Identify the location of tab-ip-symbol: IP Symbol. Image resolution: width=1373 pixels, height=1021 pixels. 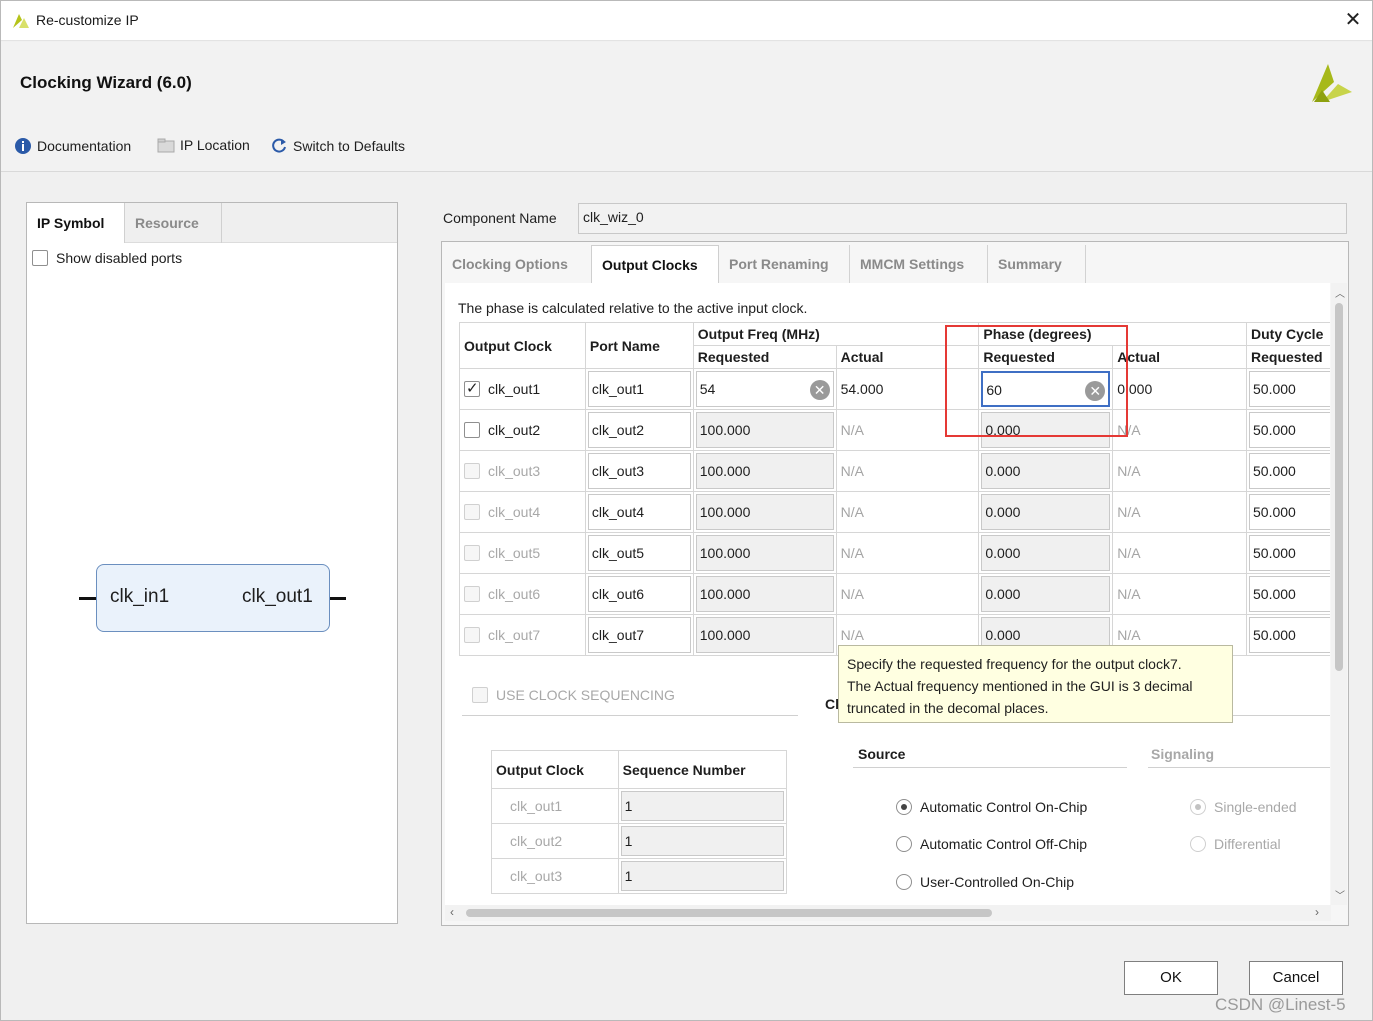
(76, 223).